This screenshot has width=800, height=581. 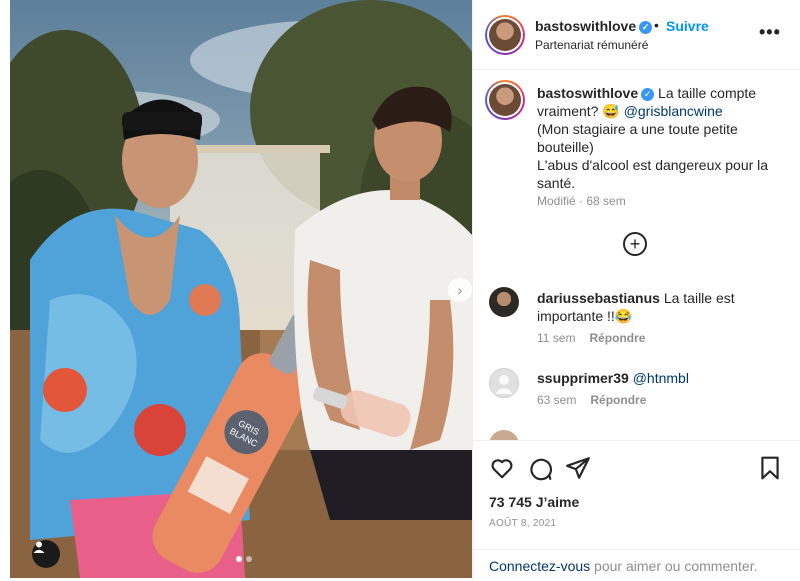 I want to click on caption-meta: Modifié · 68 sem, so click(x=581, y=201).